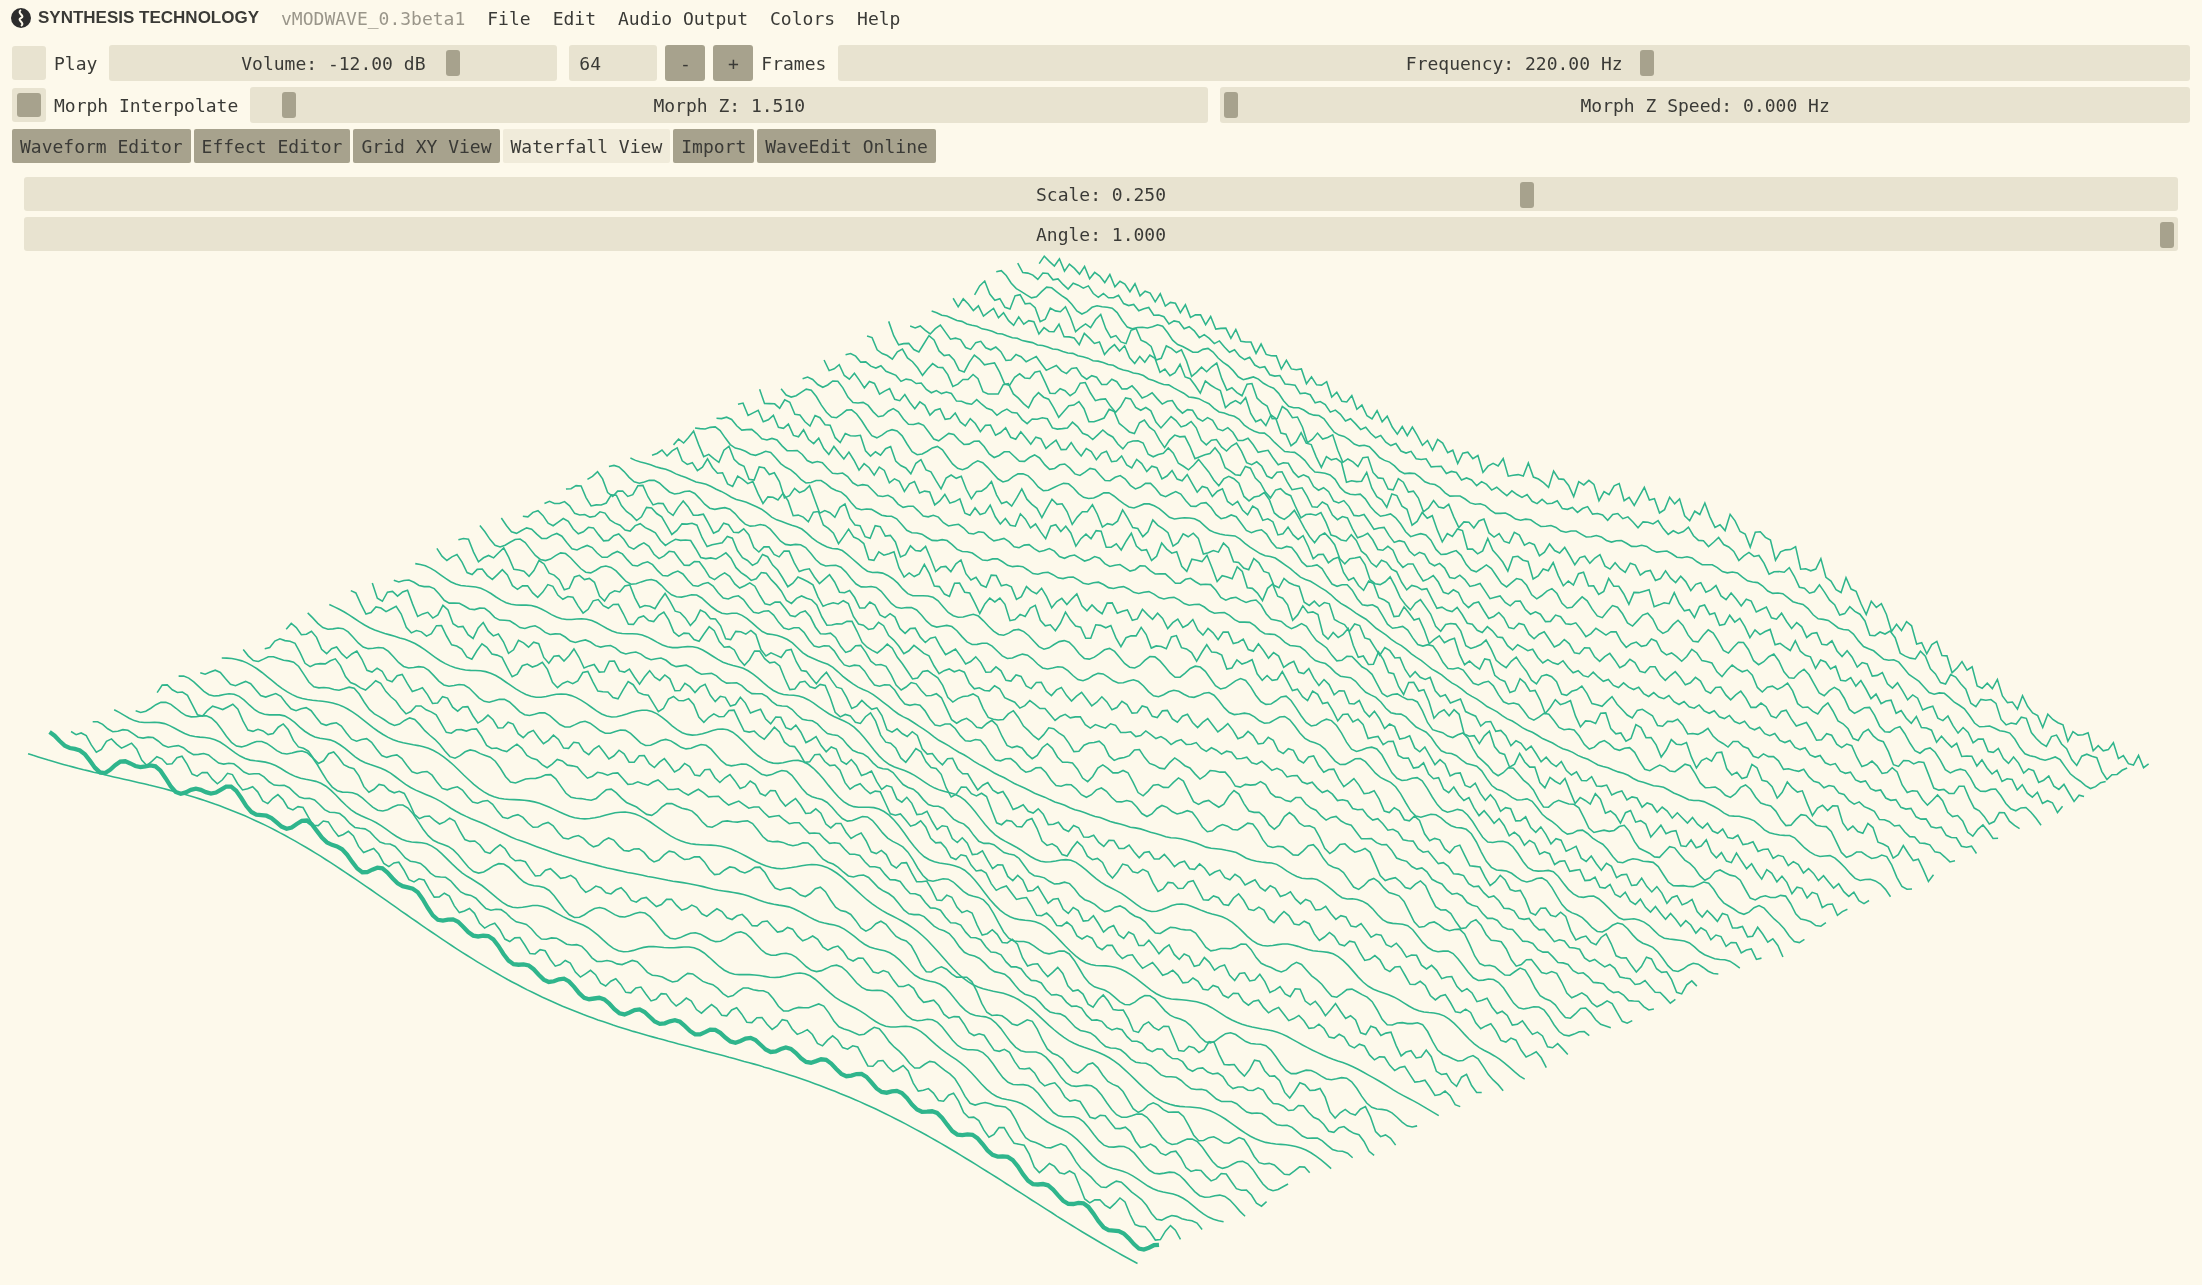 This screenshot has height=1285, width=2202. I want to click on slider-label: Frequency: 220.00 Hz, so click(1514, 63).